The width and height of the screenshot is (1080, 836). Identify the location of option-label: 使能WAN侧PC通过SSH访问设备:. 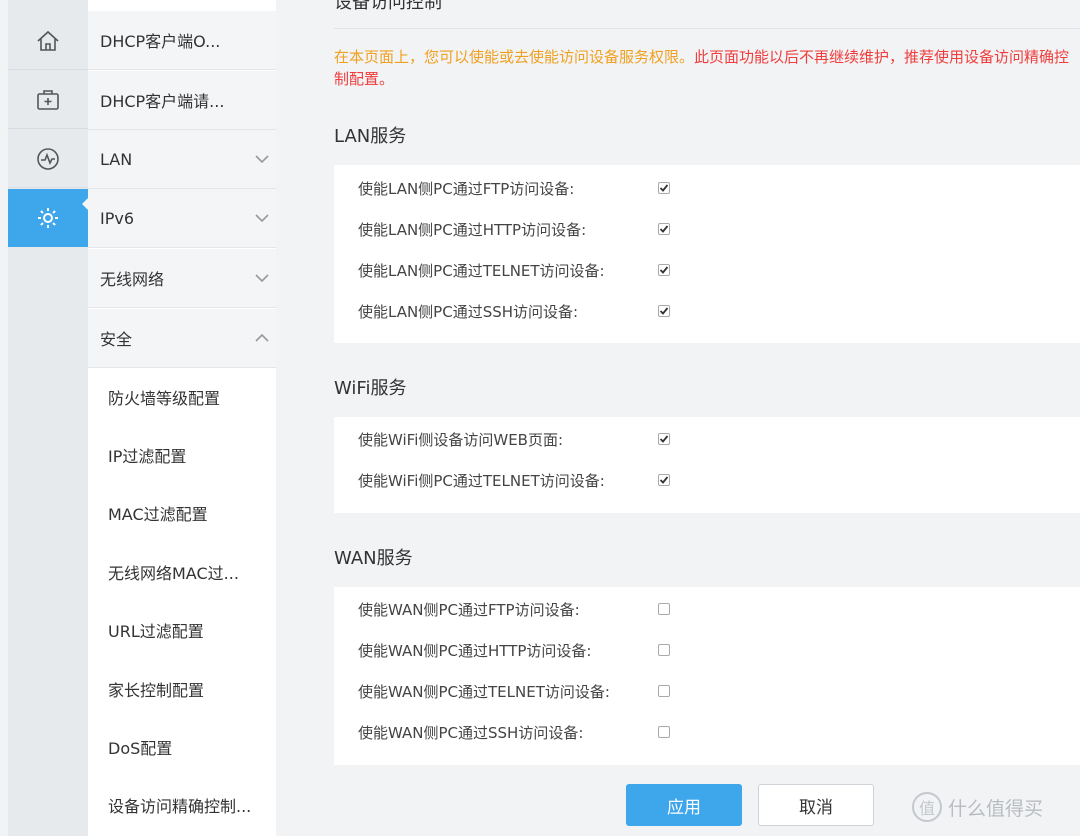
(471, 732).